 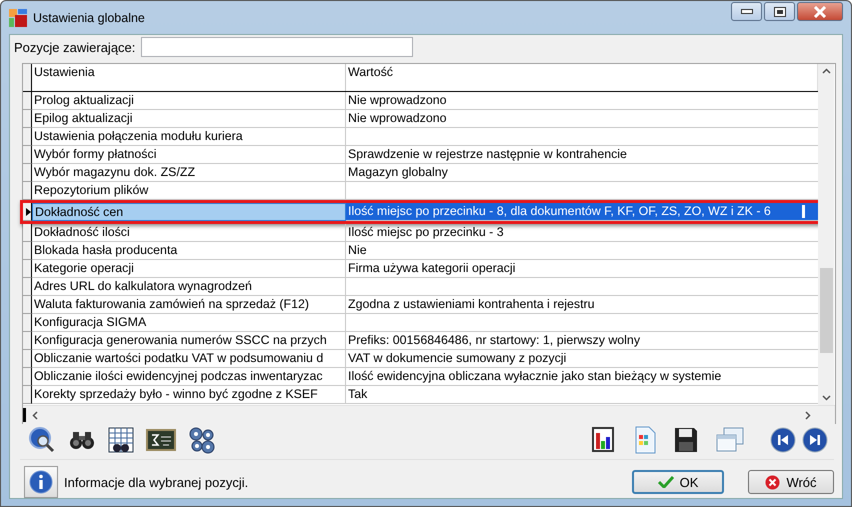 I want to click on ok-button: OK, so click(x=678, y=482).